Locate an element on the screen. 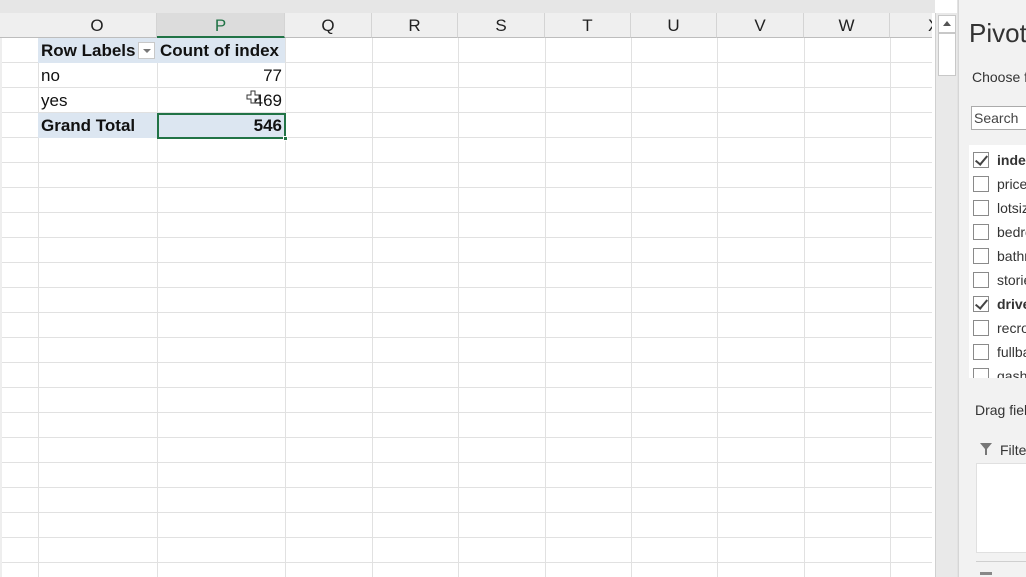 The height and width of the screenshot is (577, 1026). field-name: bedrooms is located at coordinates (1011, 232).